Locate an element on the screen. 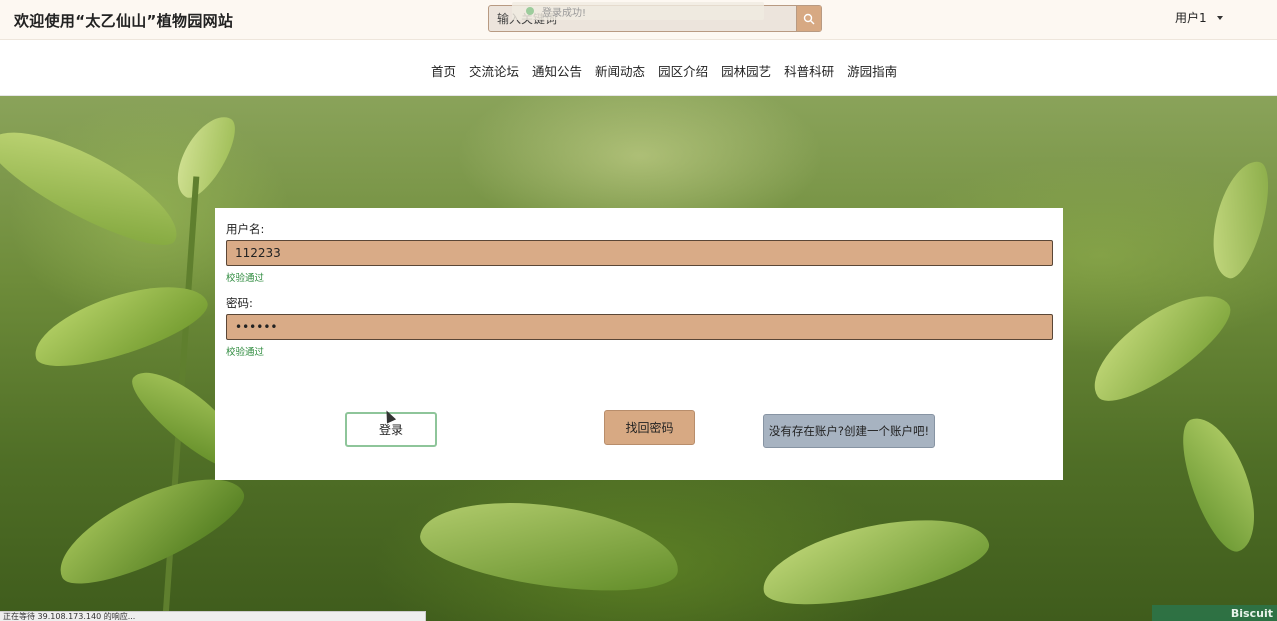  username-validation: 校验通过 is located at coordinates (245, 278).